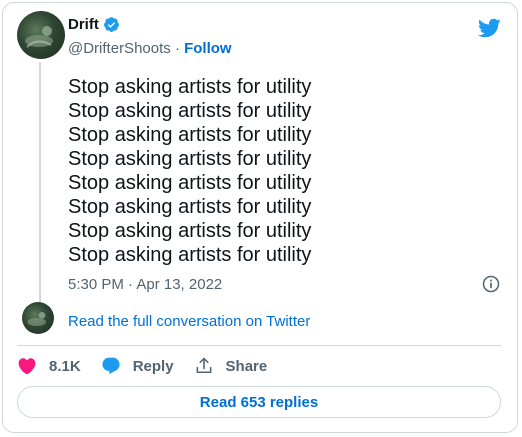 Image resolution: width=522 pixels, height=437 pixels. Describe the element at coordinates (40, 182) in the screenshot. I see `thread-line` at that location.